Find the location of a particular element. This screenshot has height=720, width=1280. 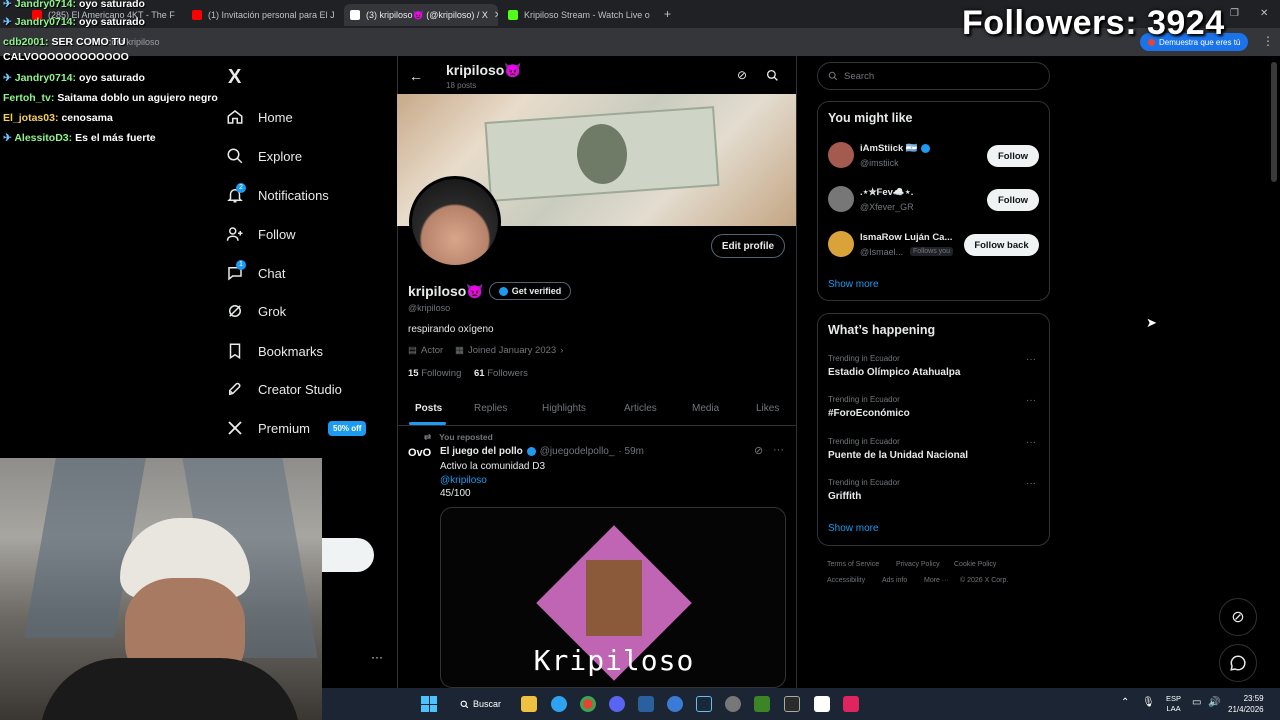

grok-post-icon: ⊘ is located at coordinates (758, 450).